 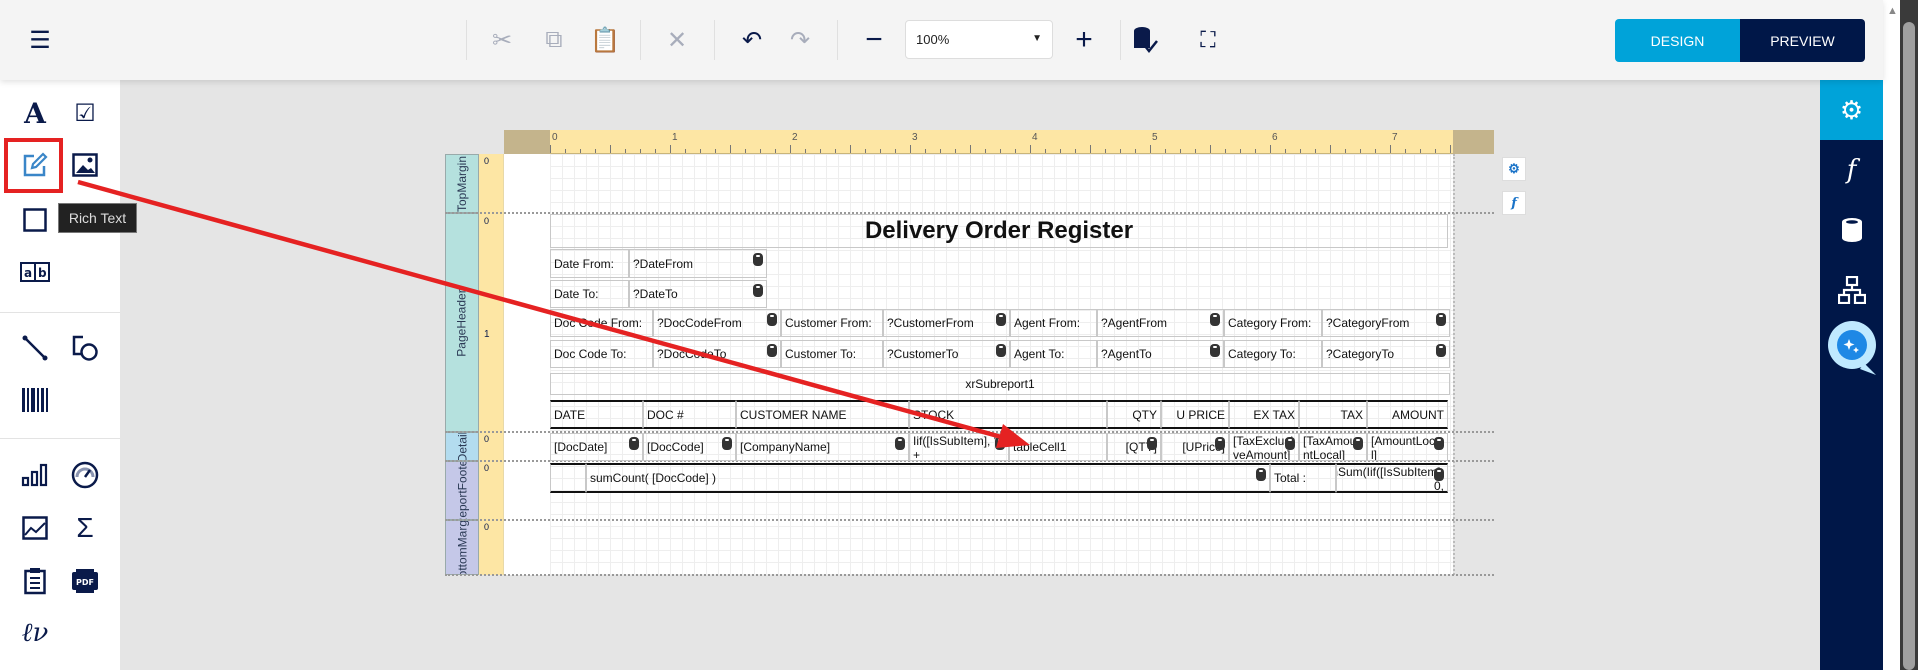 What do you see at coordinates (1195, 447) in the screenshot?
I see `detail-field-cell: [UPrice]` at bounding box center [1195, 447].